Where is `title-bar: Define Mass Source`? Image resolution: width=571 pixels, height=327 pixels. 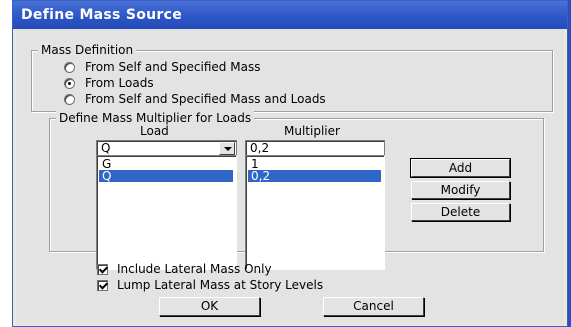
title-bar: Define Mass Source is located at coordinates (290, 15).